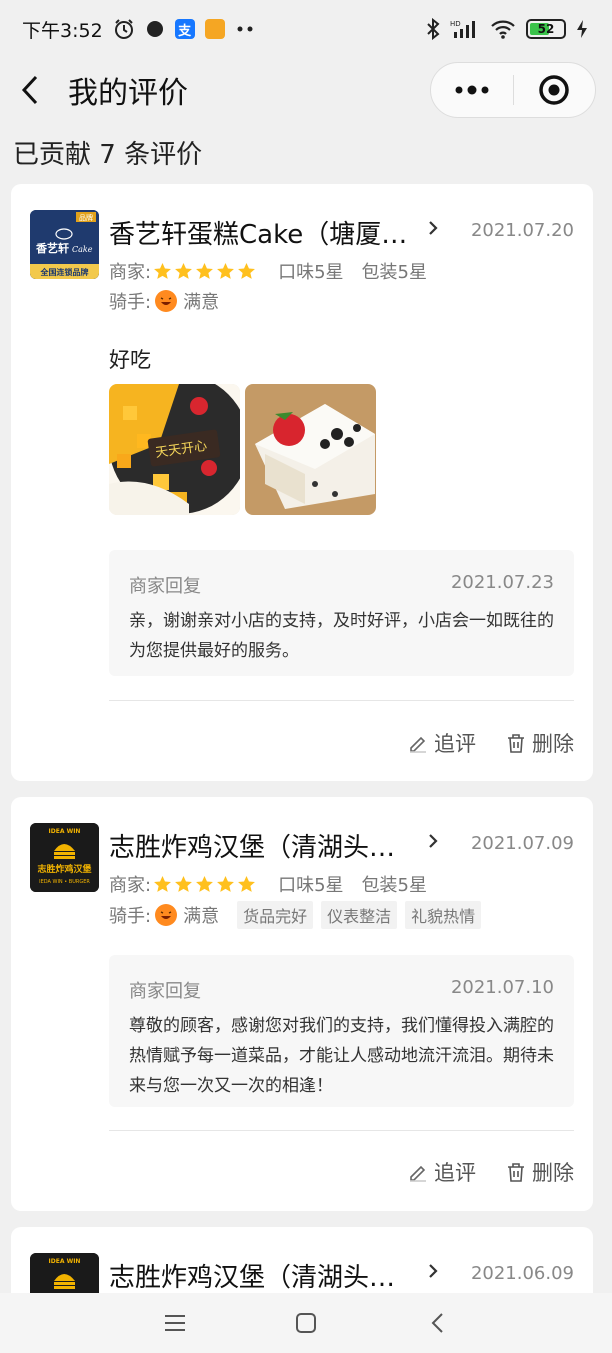 The width and height of the screenshot is (612, 1353). I want to click on more-button, so click(472, 90).